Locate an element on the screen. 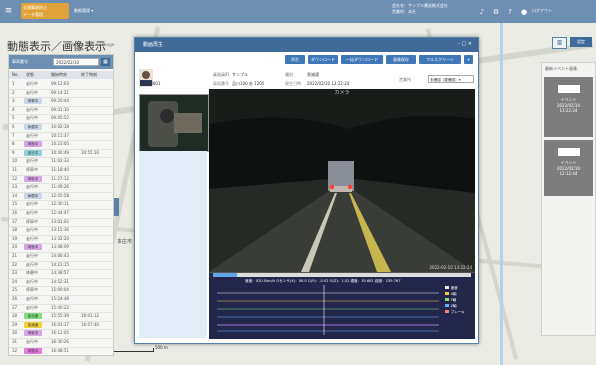 Image resolution: width=596 pixels, height=365 pixels. list-column-header: No. 状態 開始時刻 終了時刻 is located at coordinates (61, 75).